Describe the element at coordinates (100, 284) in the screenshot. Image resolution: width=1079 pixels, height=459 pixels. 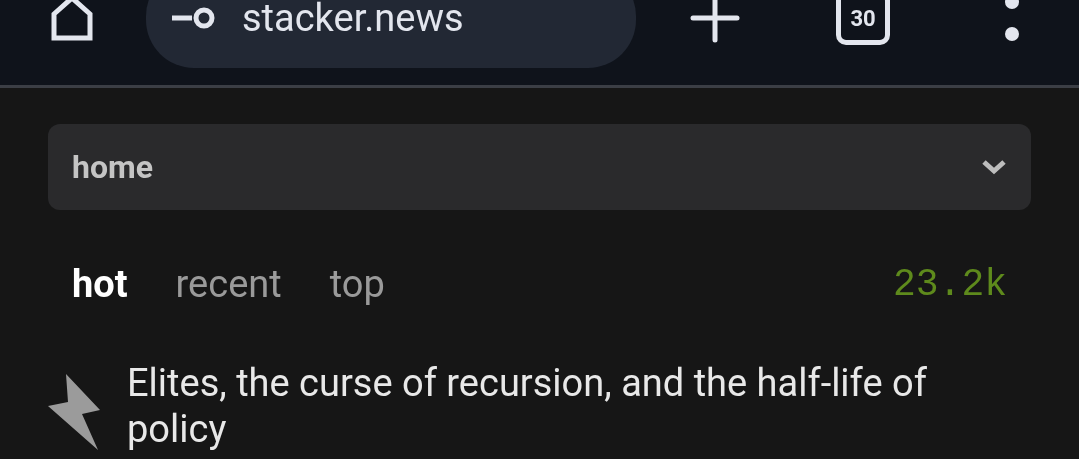
I see `sort-tab: hot` at that location.